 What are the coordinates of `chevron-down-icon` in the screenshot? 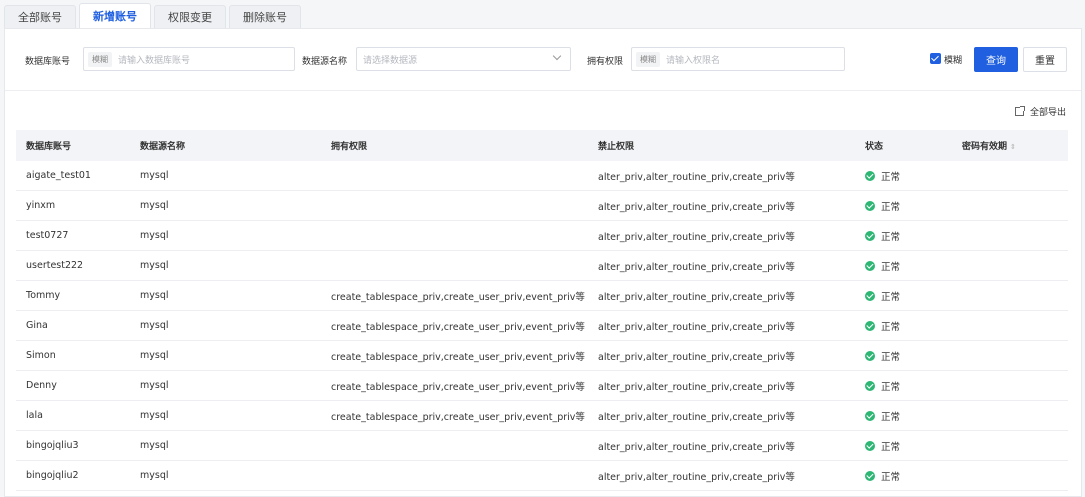 It's located at (557, 56).